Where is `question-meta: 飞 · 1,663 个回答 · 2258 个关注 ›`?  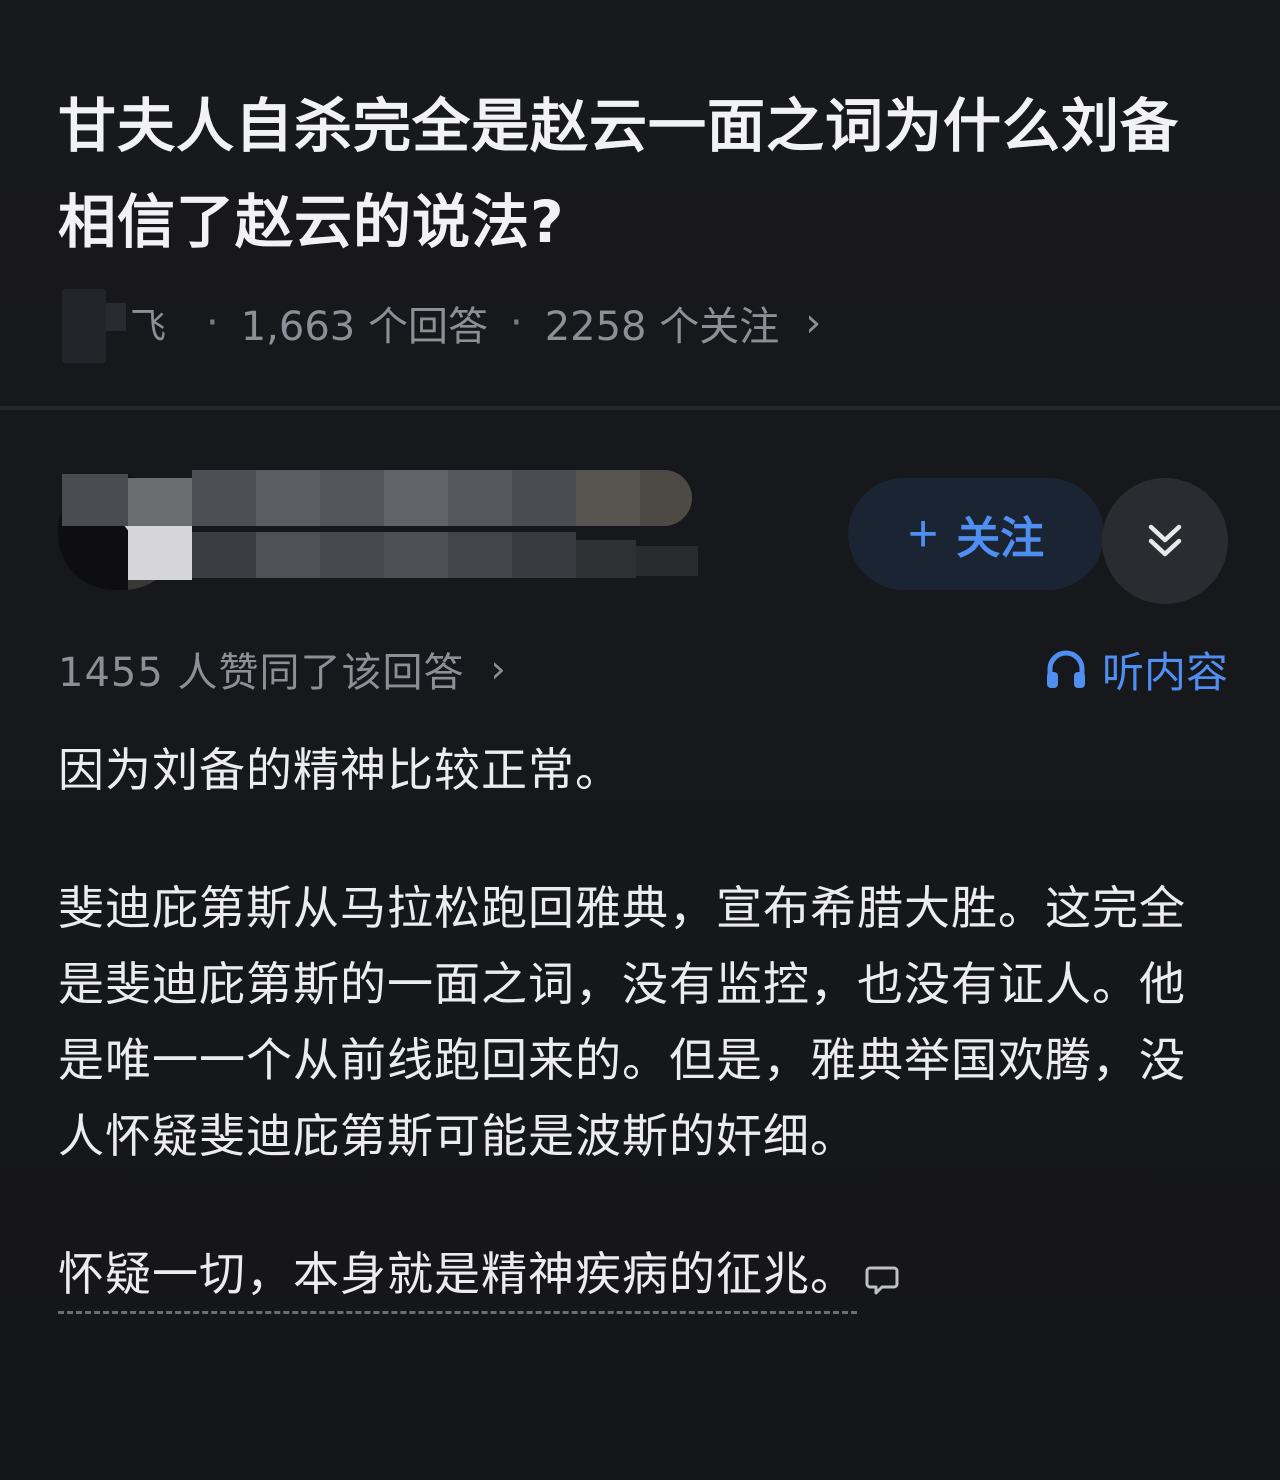 question-meta: 飞 · 1,663 个回答 · 2258 个关注 › is located at coordinates (439, 323).